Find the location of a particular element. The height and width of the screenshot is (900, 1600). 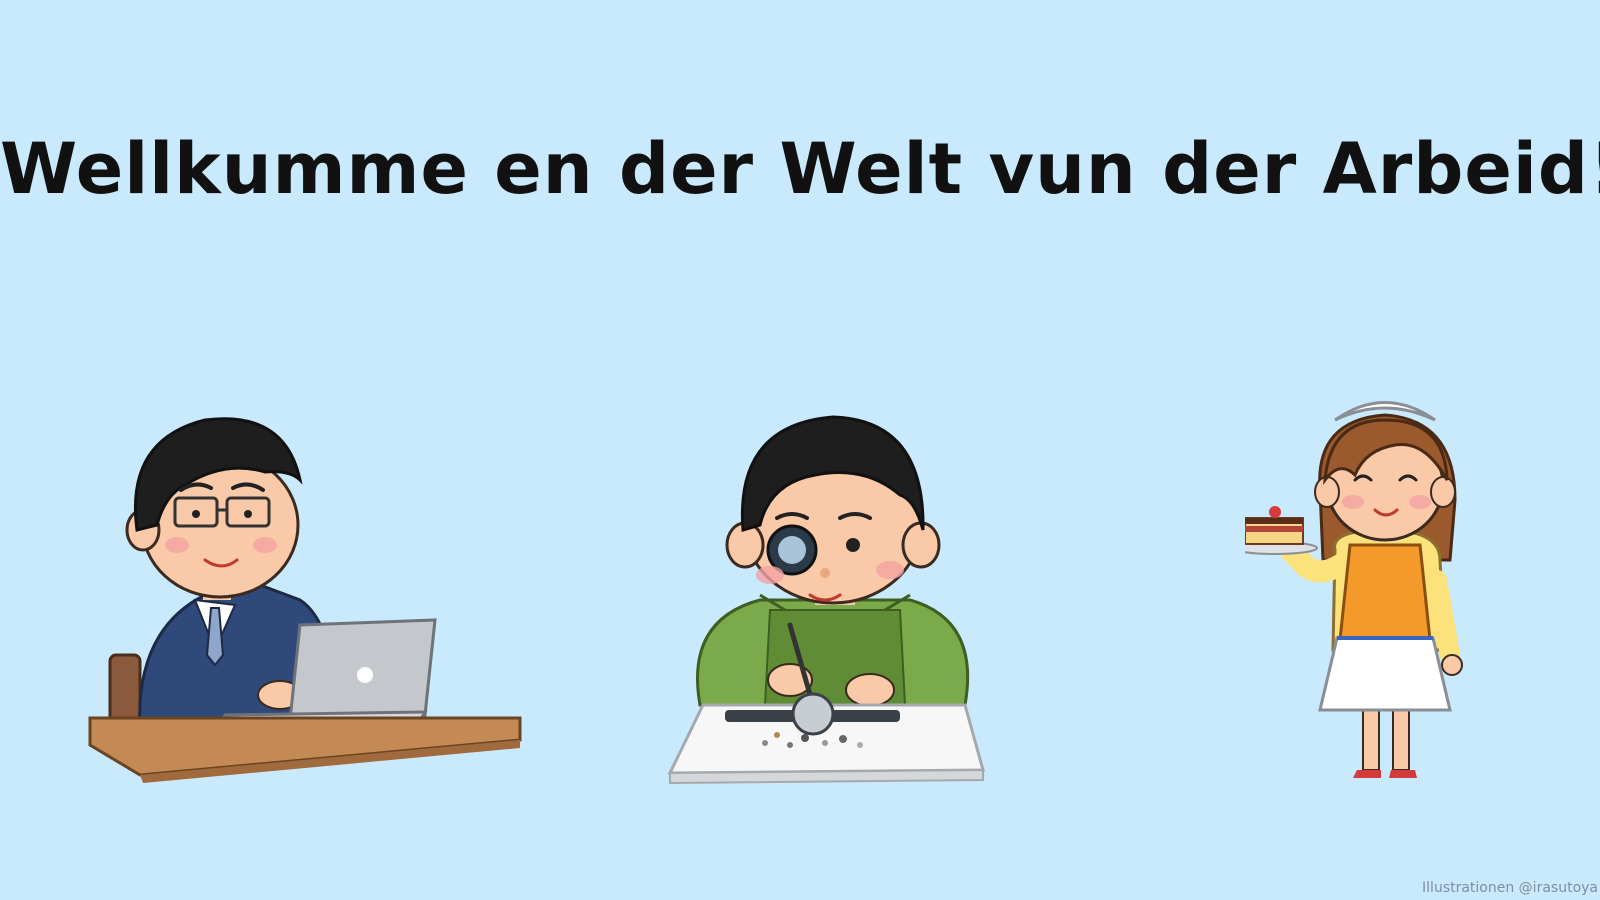

waitress-with-cake-illustration is located at coordinates (1354, 589).